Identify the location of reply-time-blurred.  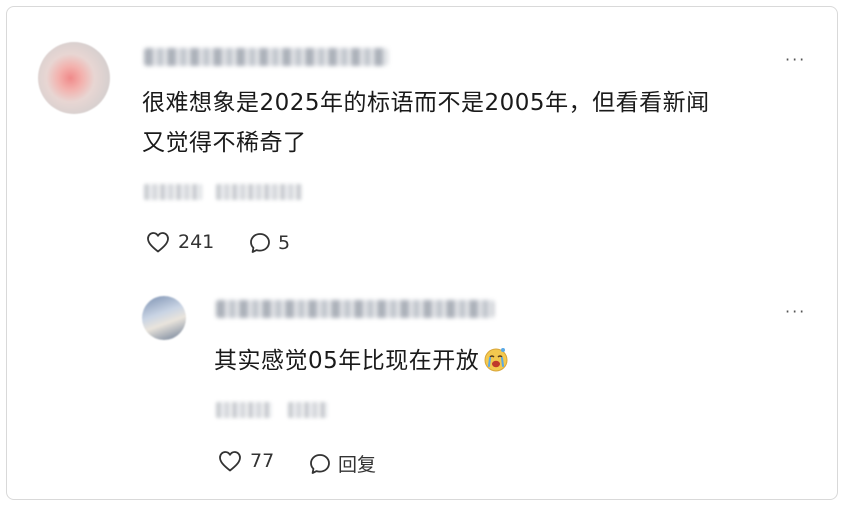
(244, 410).